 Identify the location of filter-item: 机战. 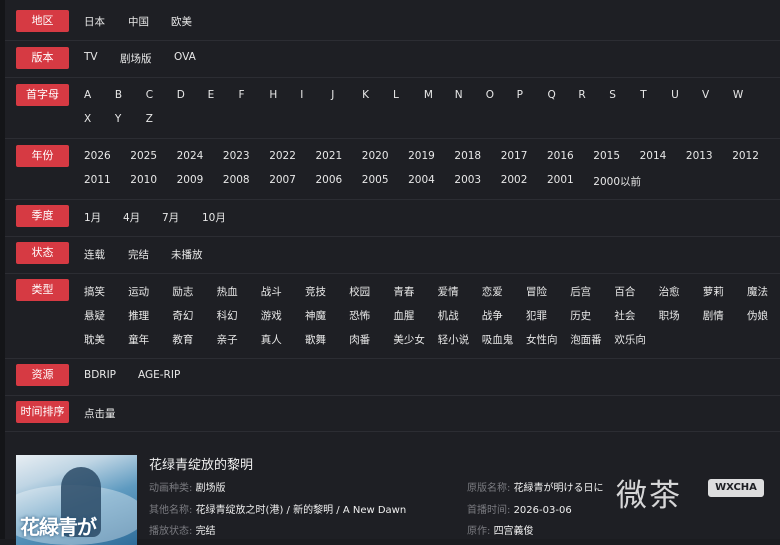
(448, 315).